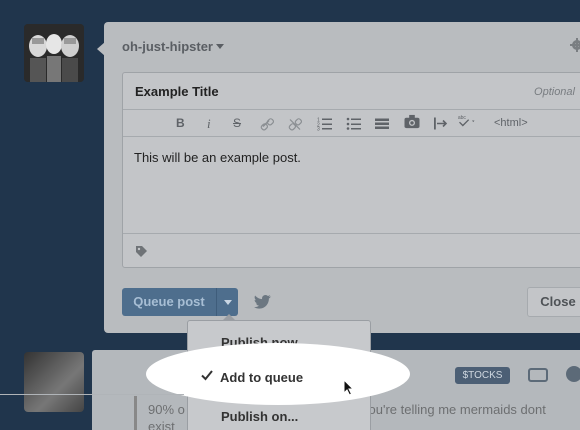 Image resolution: width=580 pixels, height=430 pixels. What do you see at coordinates (267, 124) in the screenshot?
I see `link-icon` at bounding box center [267, 124].